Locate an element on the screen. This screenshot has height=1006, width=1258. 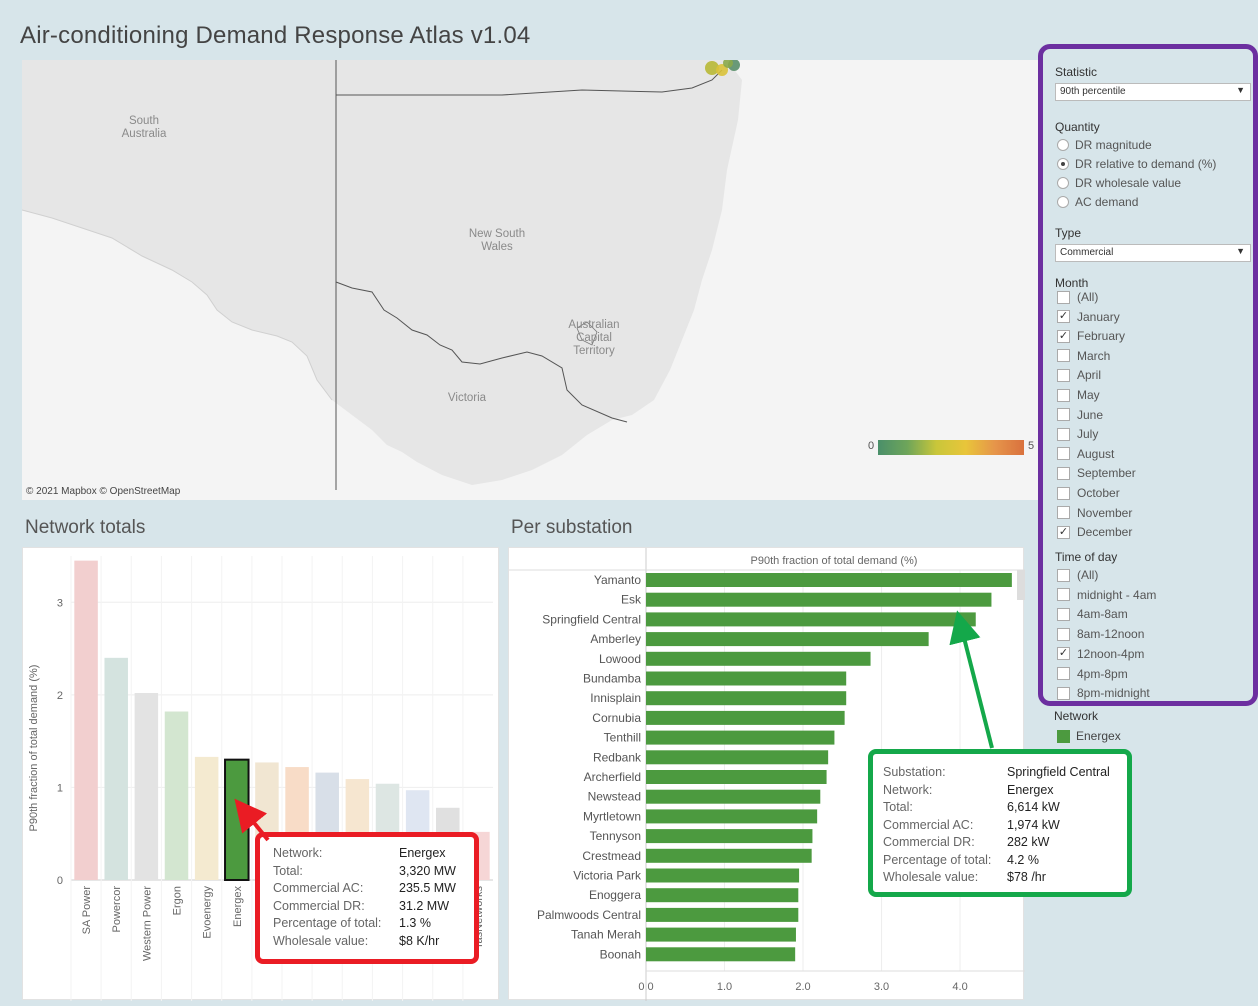
time-of-day-option: ✓ 12noon-4pm is located at coordinates (1100, 654).